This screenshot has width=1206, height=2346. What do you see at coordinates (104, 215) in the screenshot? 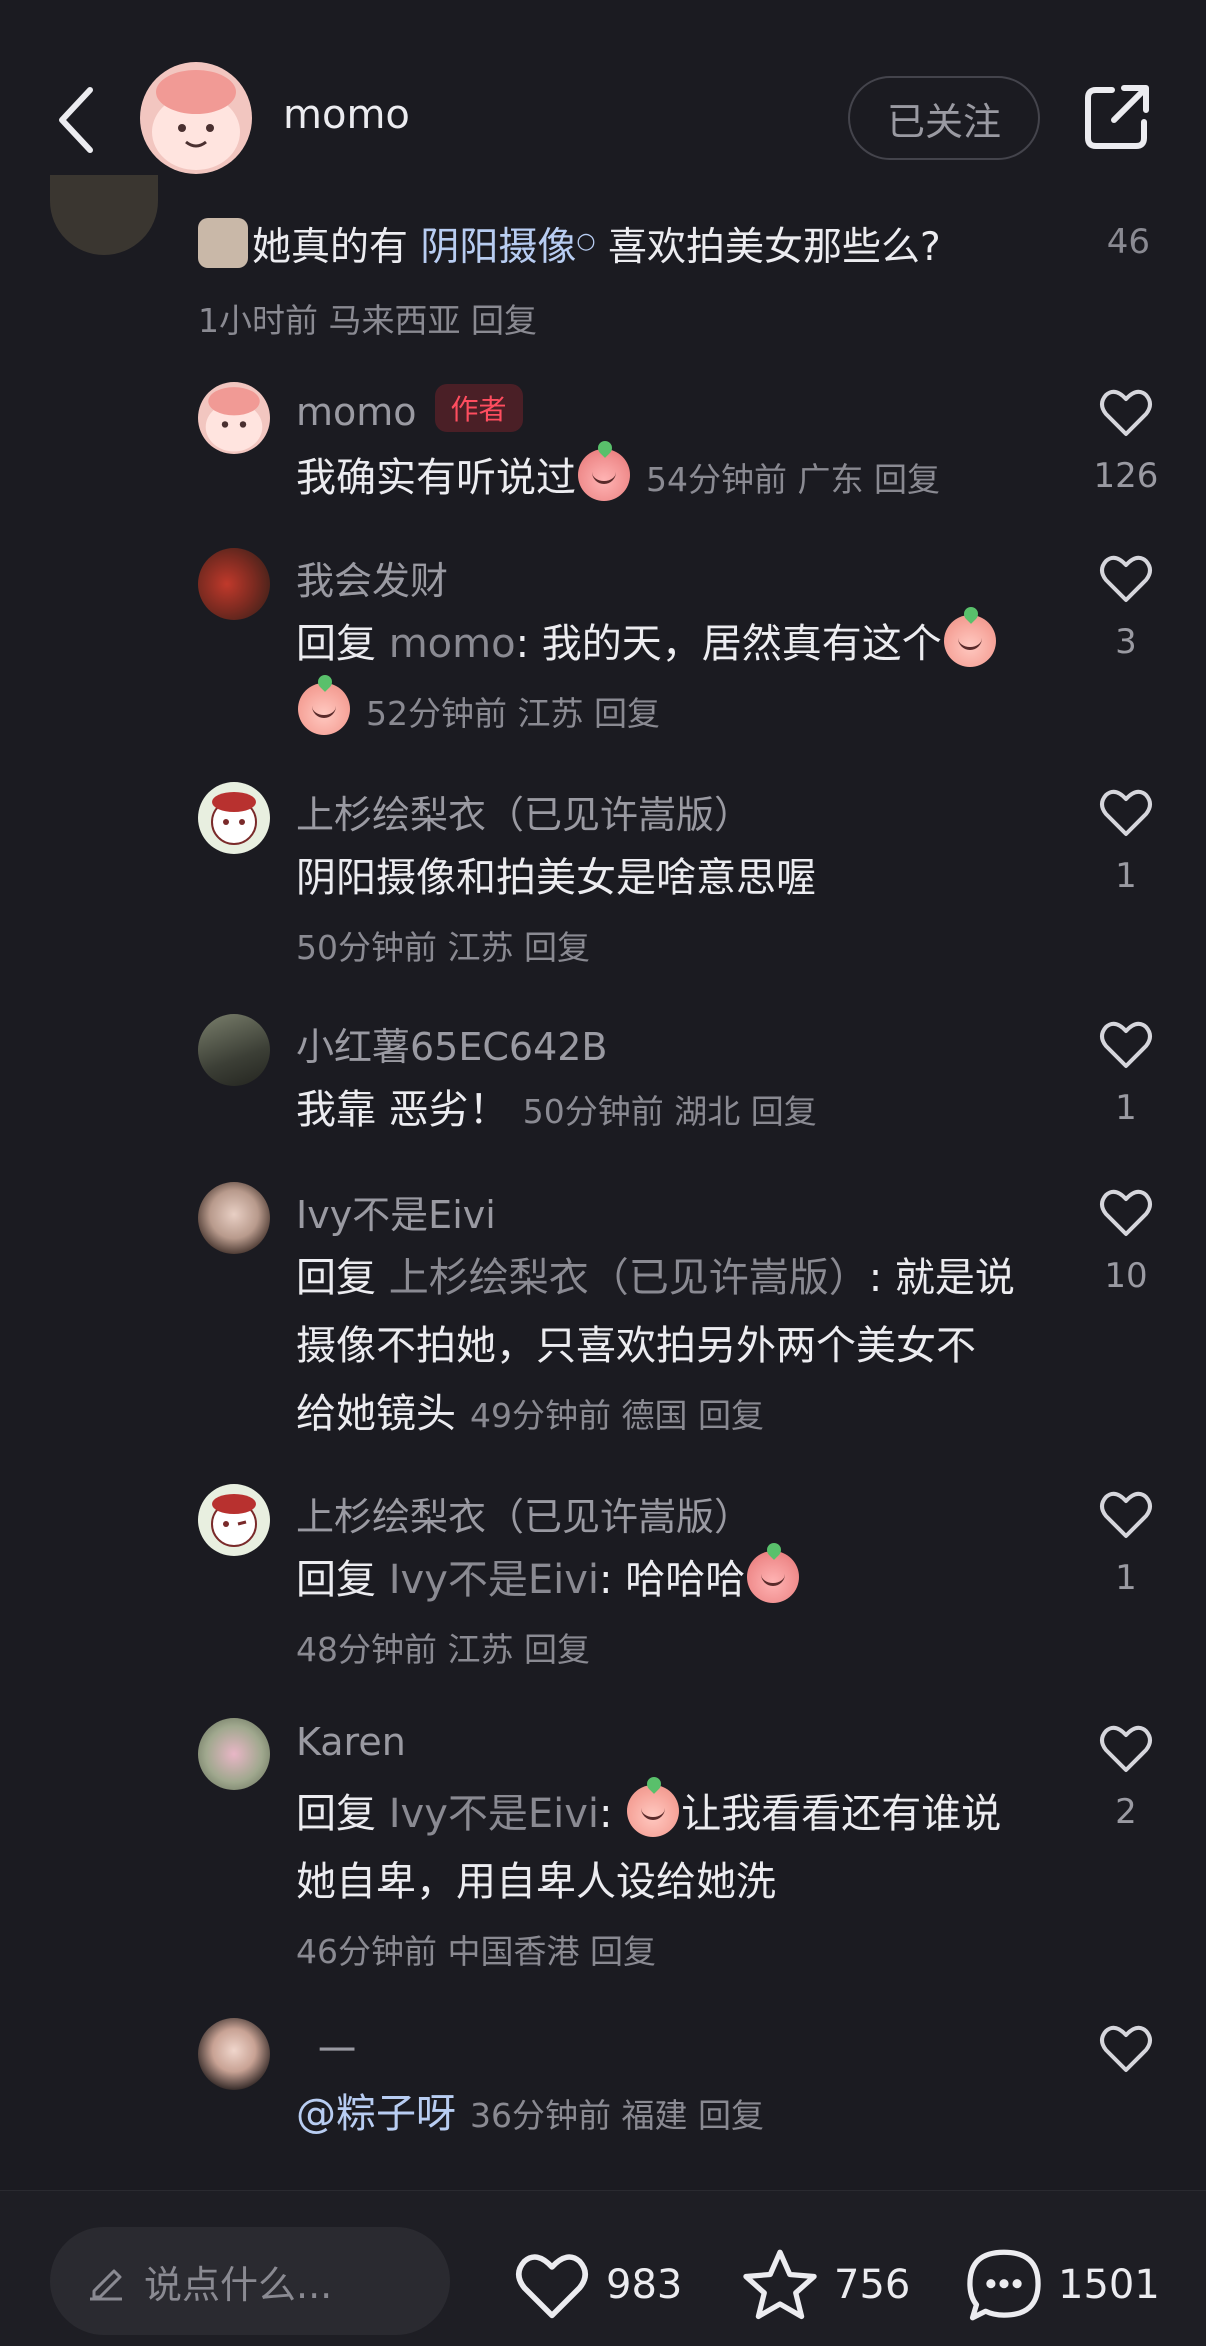
I see `commenter-avatar` at bounding box center [104, 215].